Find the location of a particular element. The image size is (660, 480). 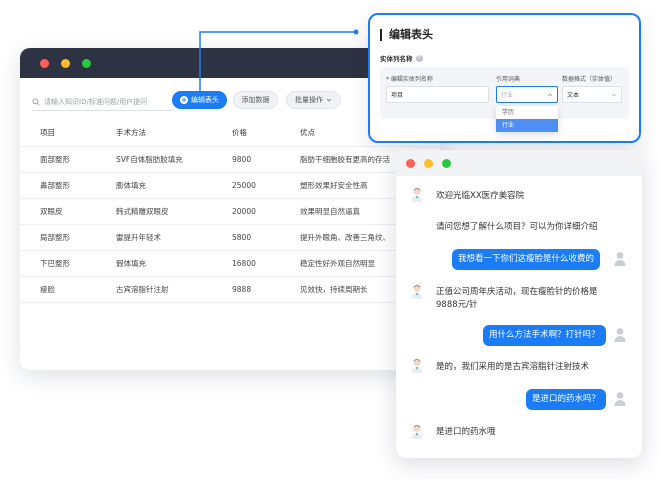

plus-circle-icon: + is located at coordinates (184, 100).